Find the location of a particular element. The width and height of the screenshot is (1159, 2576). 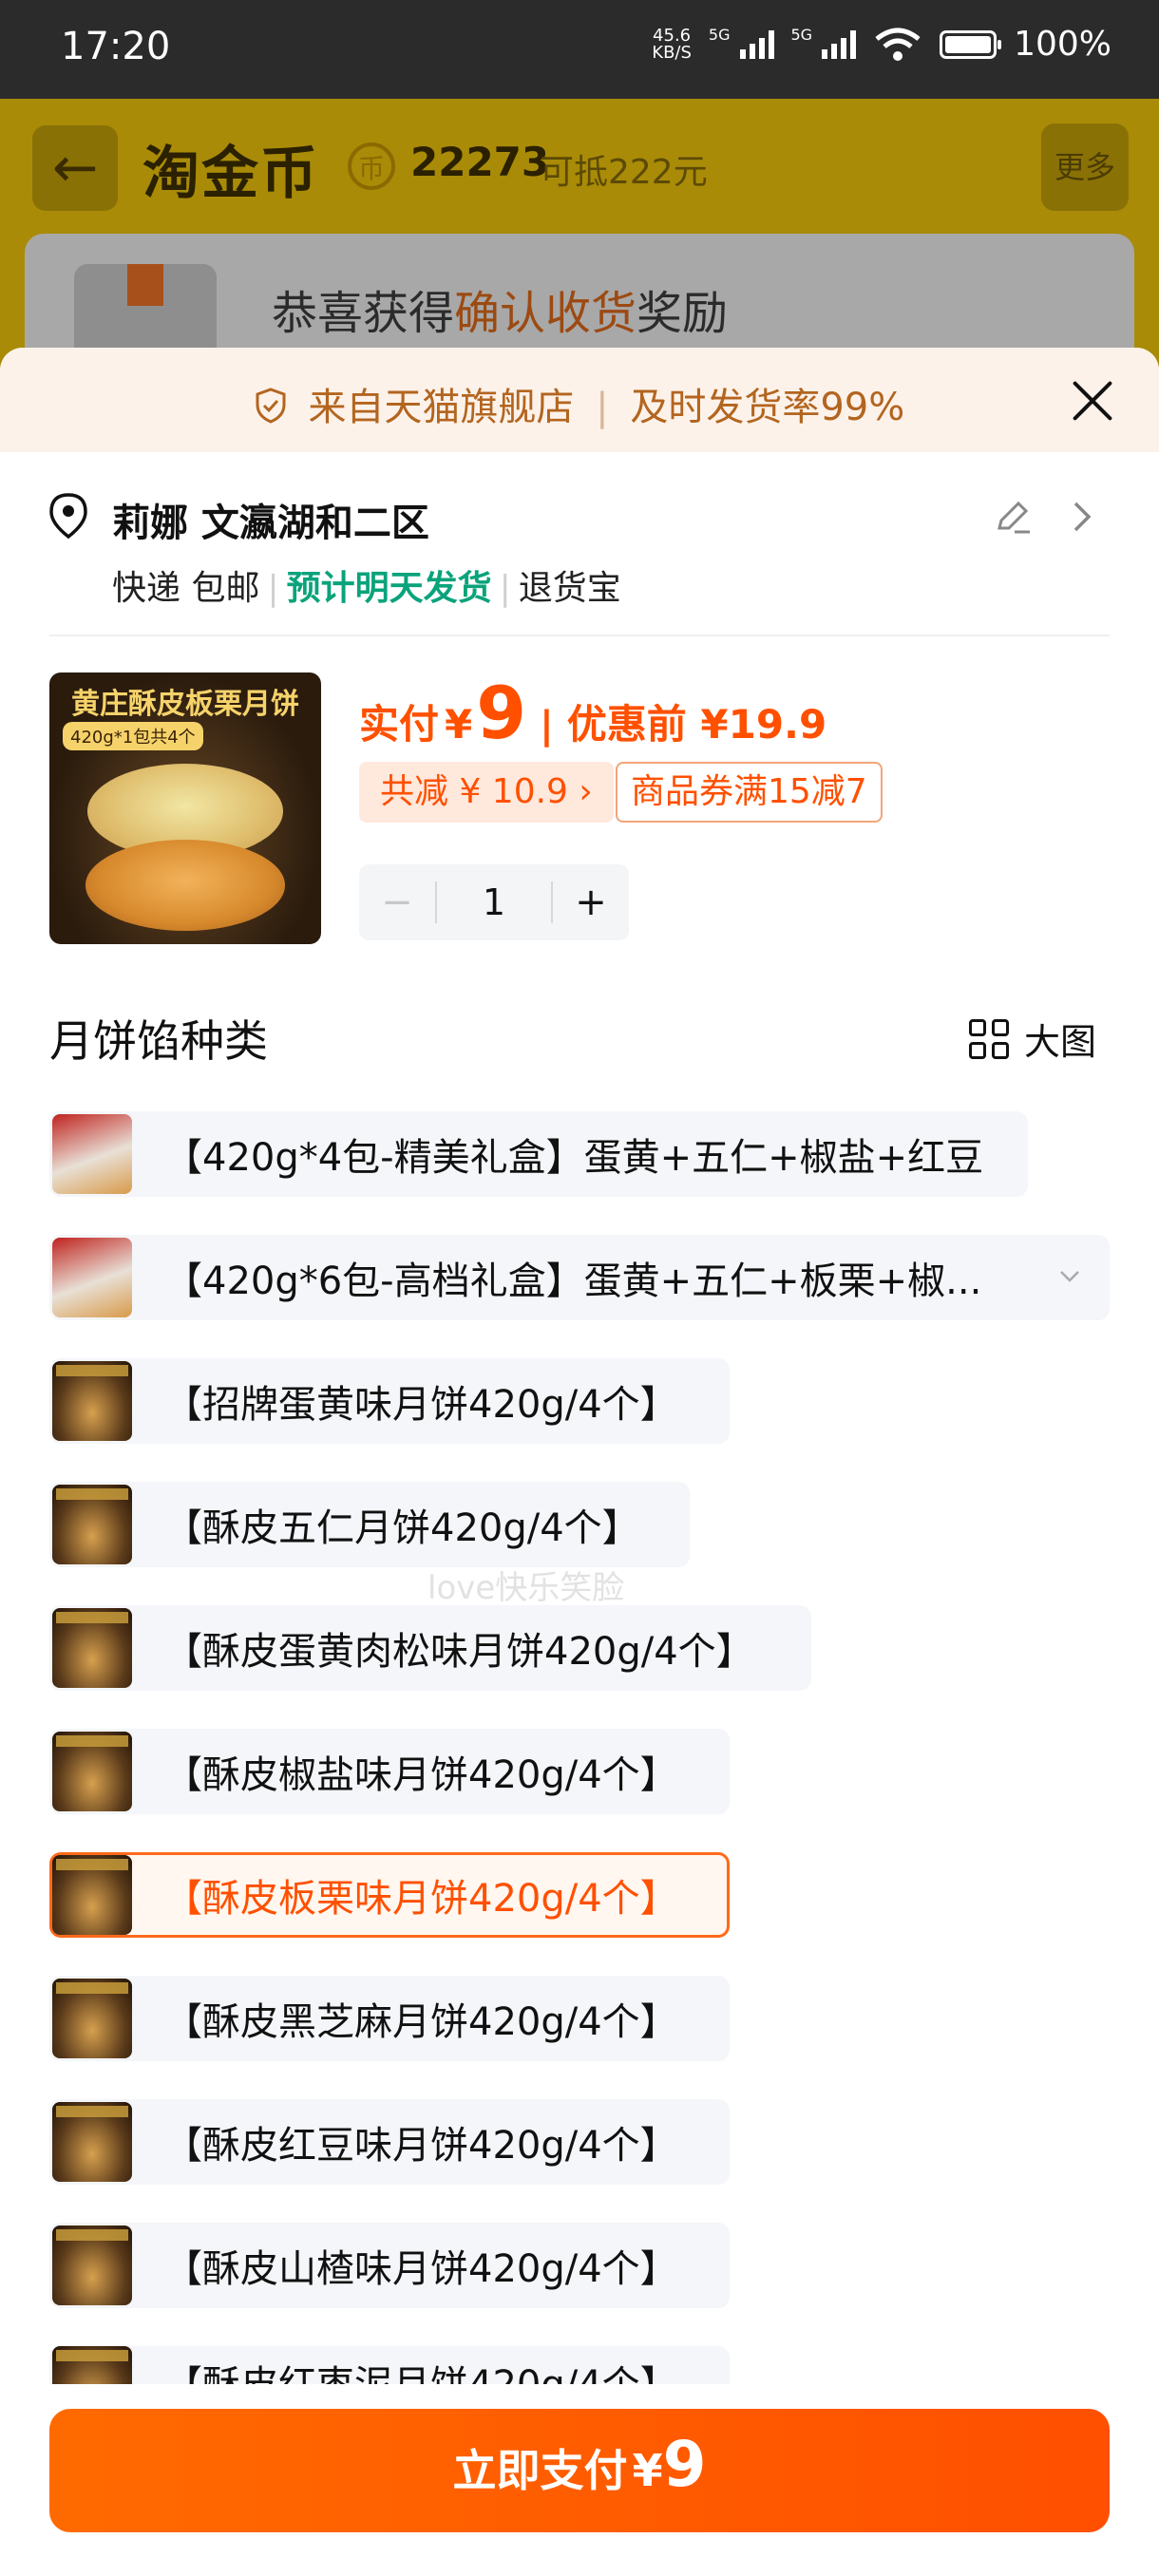

coin-icon: 币 is located at coordinates (371, 166).